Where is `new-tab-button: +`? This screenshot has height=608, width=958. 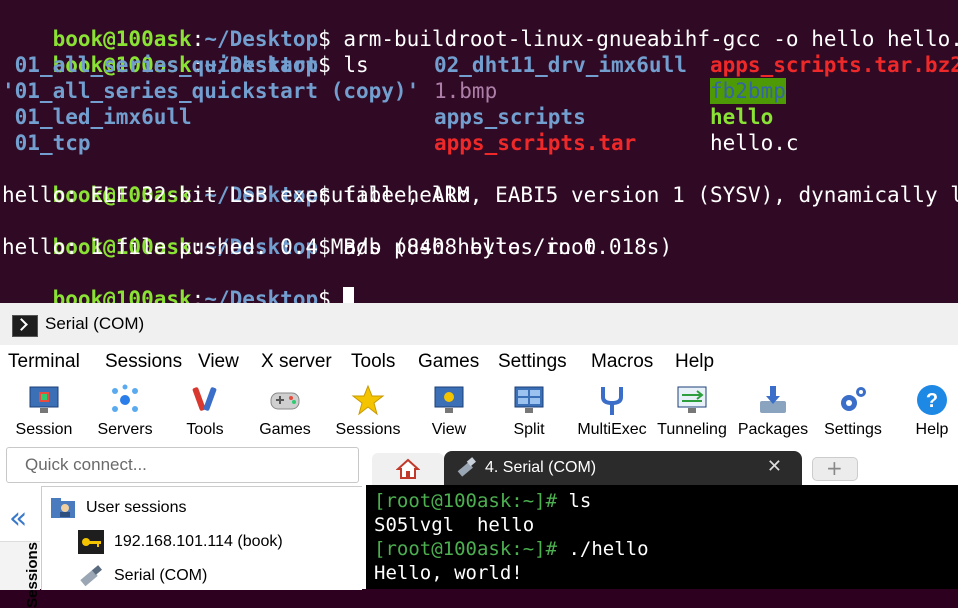 new-tab-button: + is located at coordinates (835, 468).